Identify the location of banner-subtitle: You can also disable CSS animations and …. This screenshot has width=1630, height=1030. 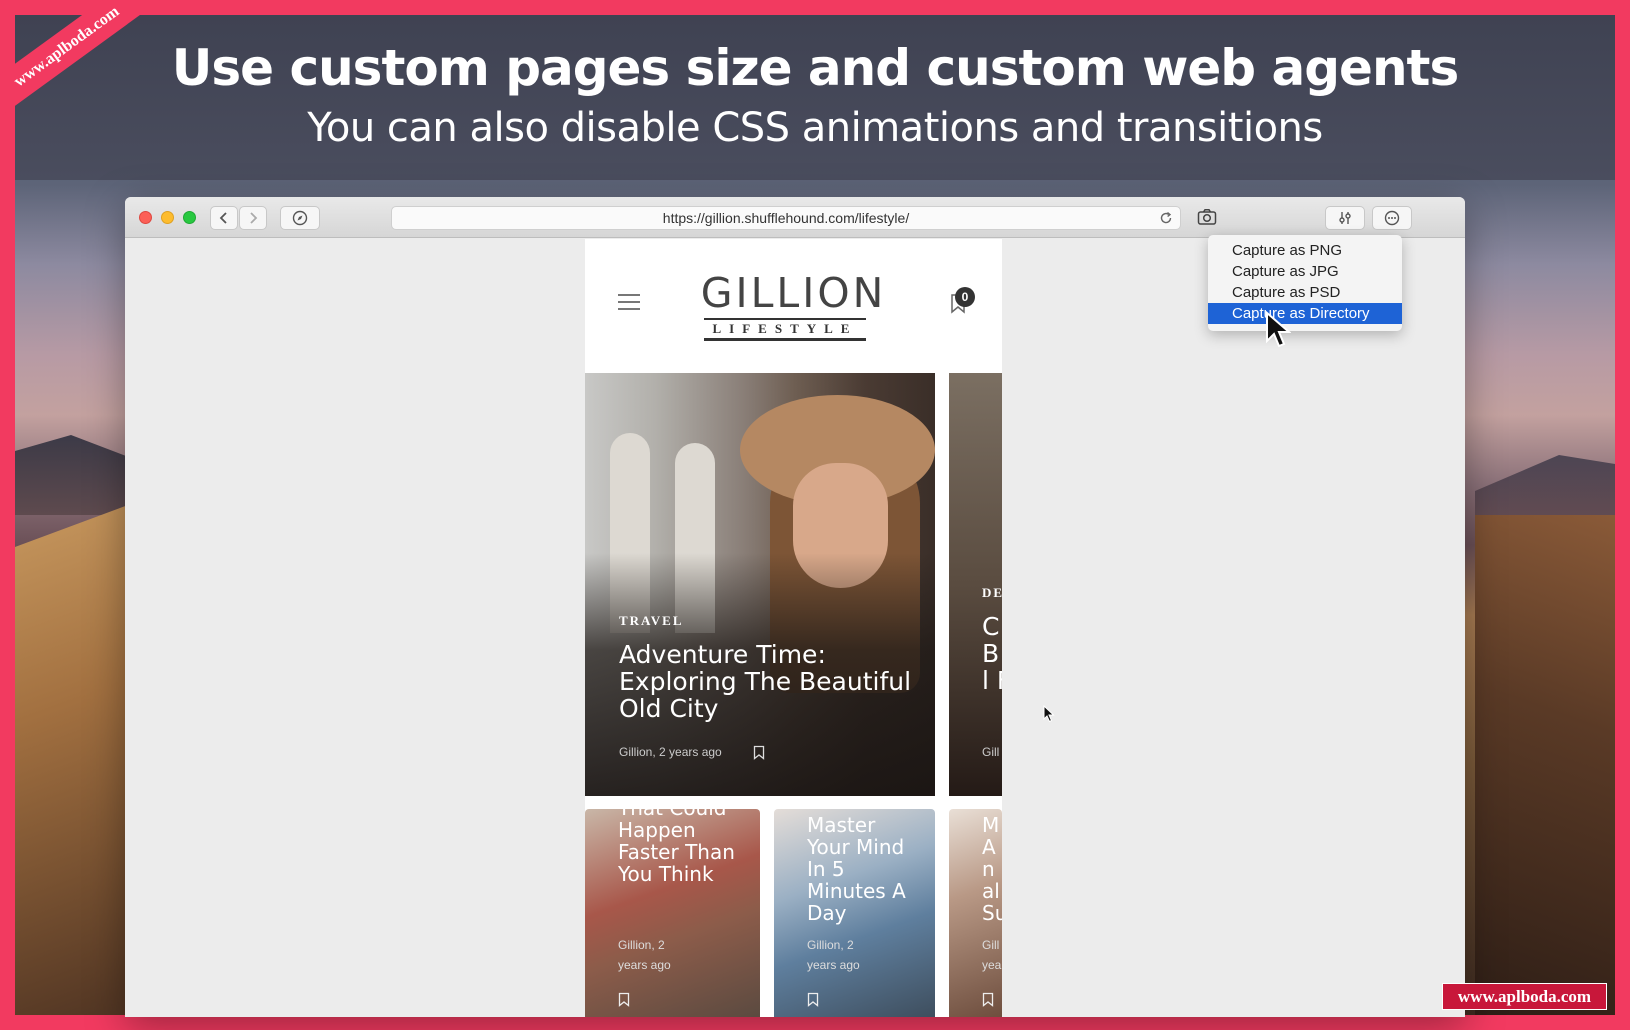
(815, 128).